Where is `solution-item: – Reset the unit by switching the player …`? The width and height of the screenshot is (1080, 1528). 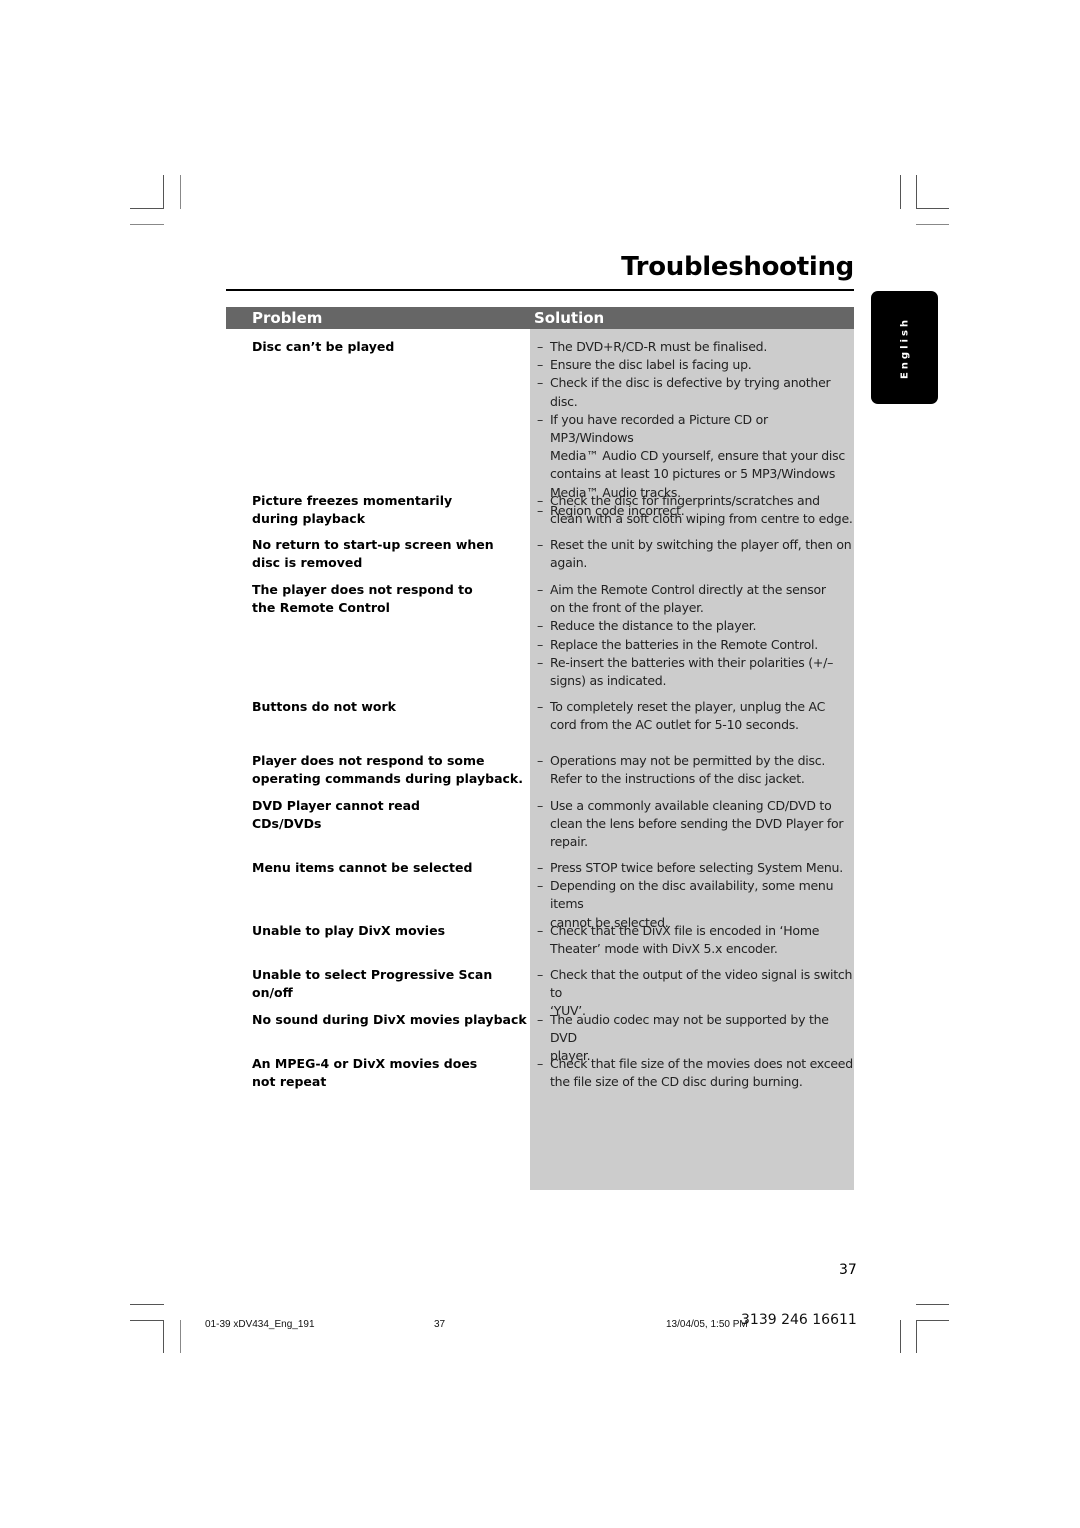 solution-item: – Reset the unit by switching the player … is located at coordinates (696, 554).